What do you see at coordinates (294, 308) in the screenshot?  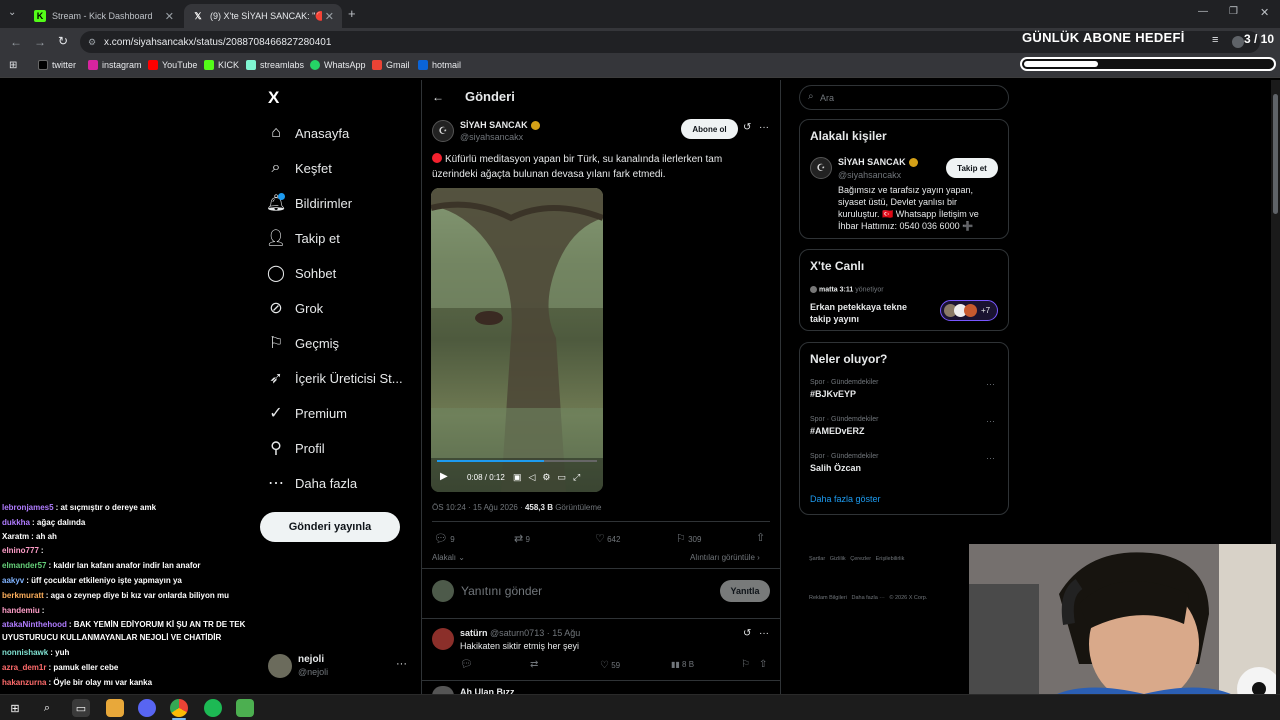 I see `nav-item-grok: ⊘ Grok` at bounding box center [294, 308].